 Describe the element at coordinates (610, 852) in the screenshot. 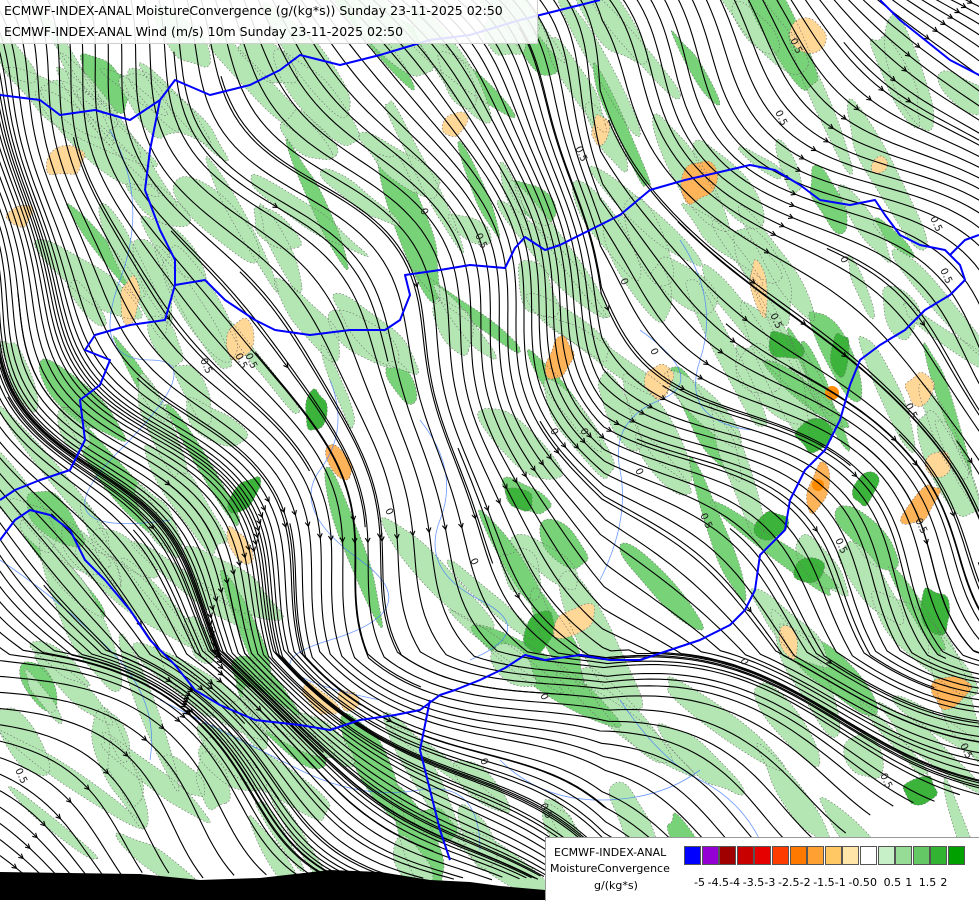

I see `legend-source: ECMWF-INDEX-ANAL` at that location.